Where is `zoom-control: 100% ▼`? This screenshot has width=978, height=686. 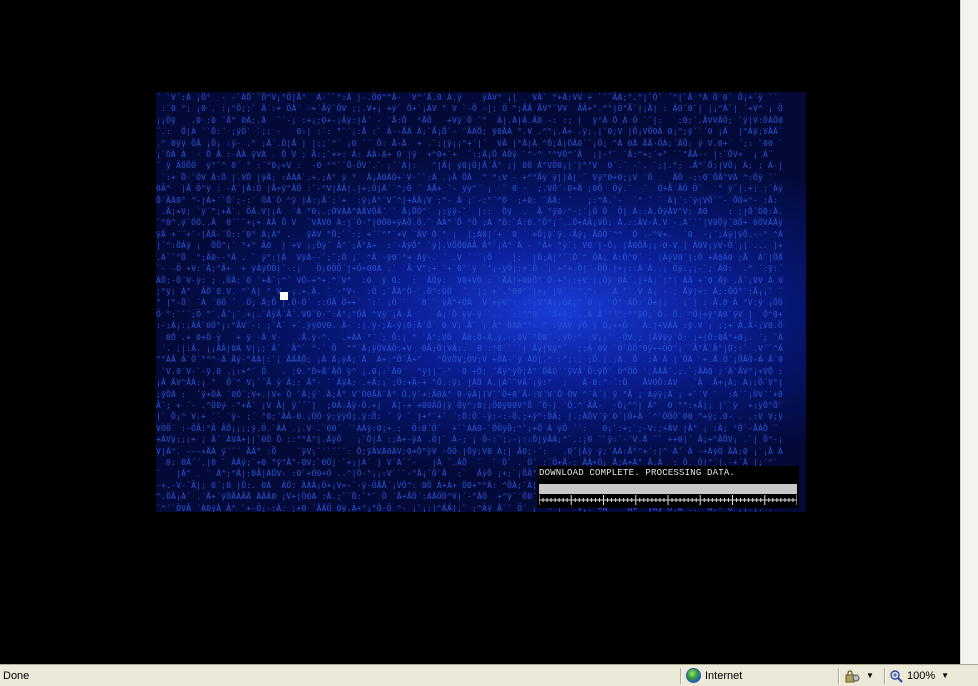
zoom-control: 100% ▼ is located at coordinates (919, 675).